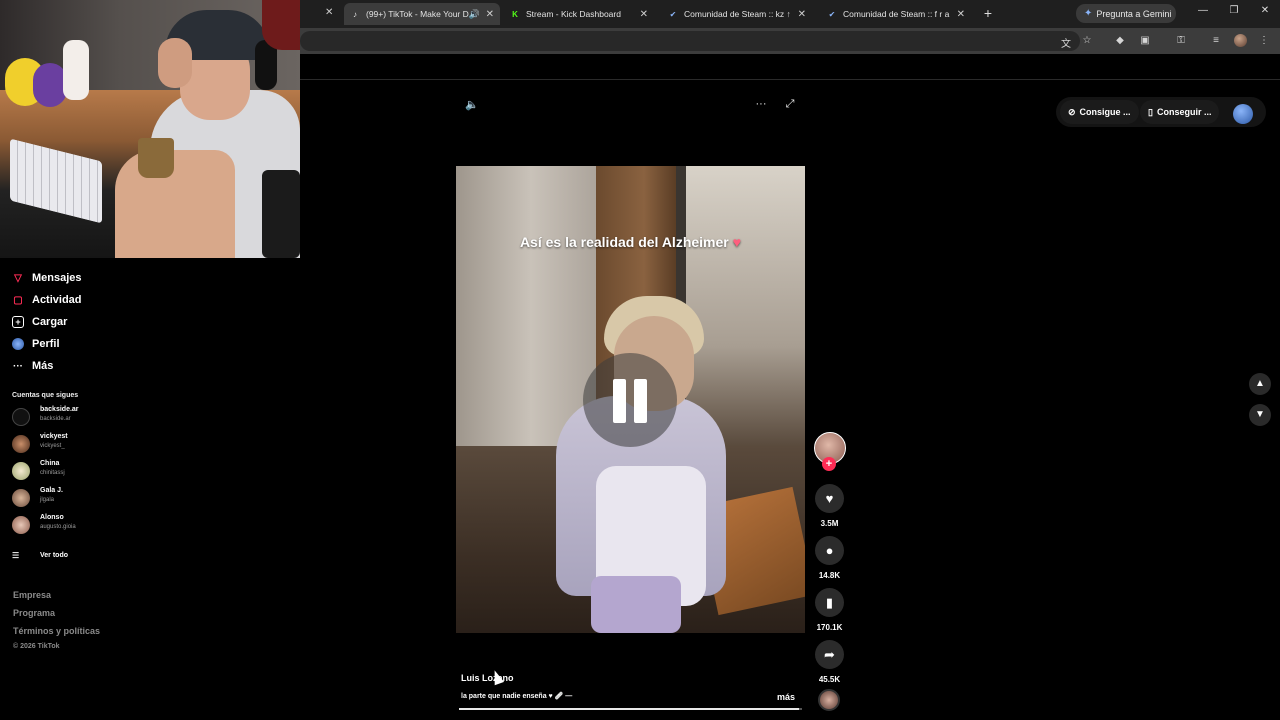 This screenshot has width=1280, height=720. I want to click on browser-profile-avatar, so click(1240, 40).